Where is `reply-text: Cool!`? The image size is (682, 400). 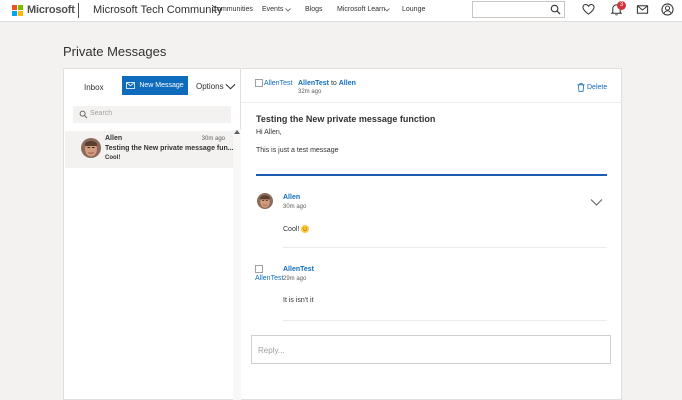
reply-text: Cool! is located at coordinates (296, 229).